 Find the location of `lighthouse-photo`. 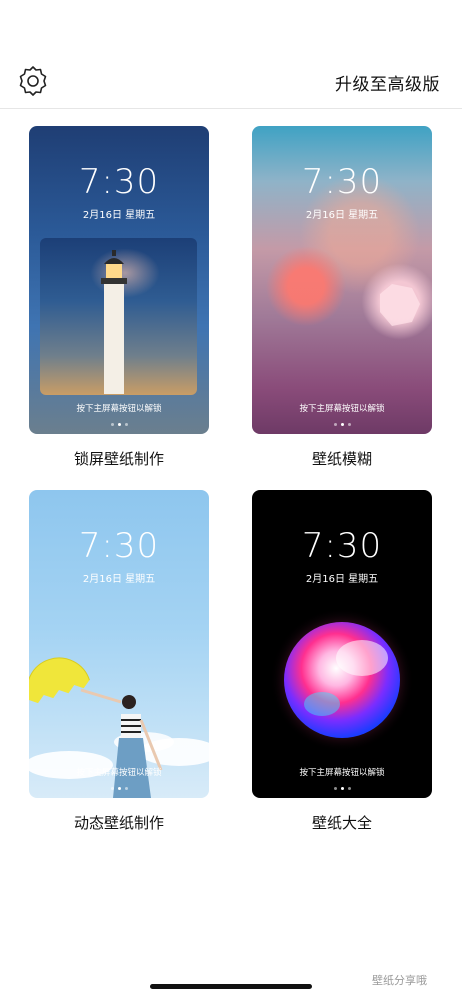

lighthouse-photo is located at coordinates (118, 316).